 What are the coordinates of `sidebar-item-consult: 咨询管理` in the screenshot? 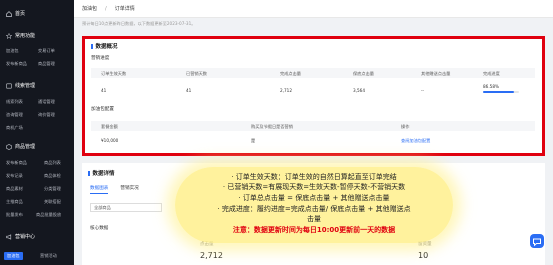 It's located at (14, 115).